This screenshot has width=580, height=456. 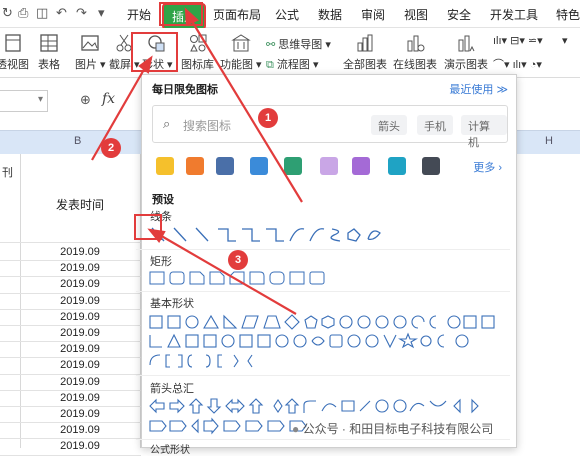 I want to click on step-badge-2: 2, so click(x=111, y=148).